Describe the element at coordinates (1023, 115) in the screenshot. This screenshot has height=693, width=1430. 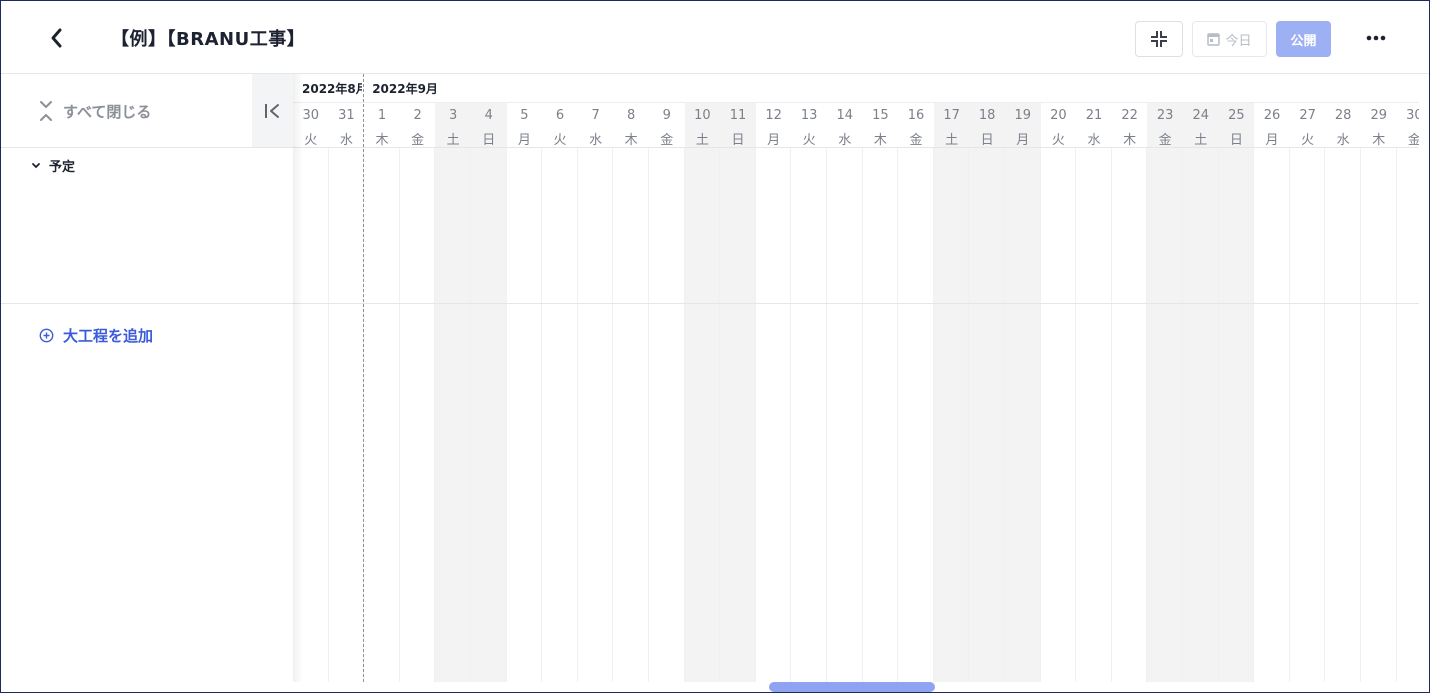
I see `day-number: 19` at that location.